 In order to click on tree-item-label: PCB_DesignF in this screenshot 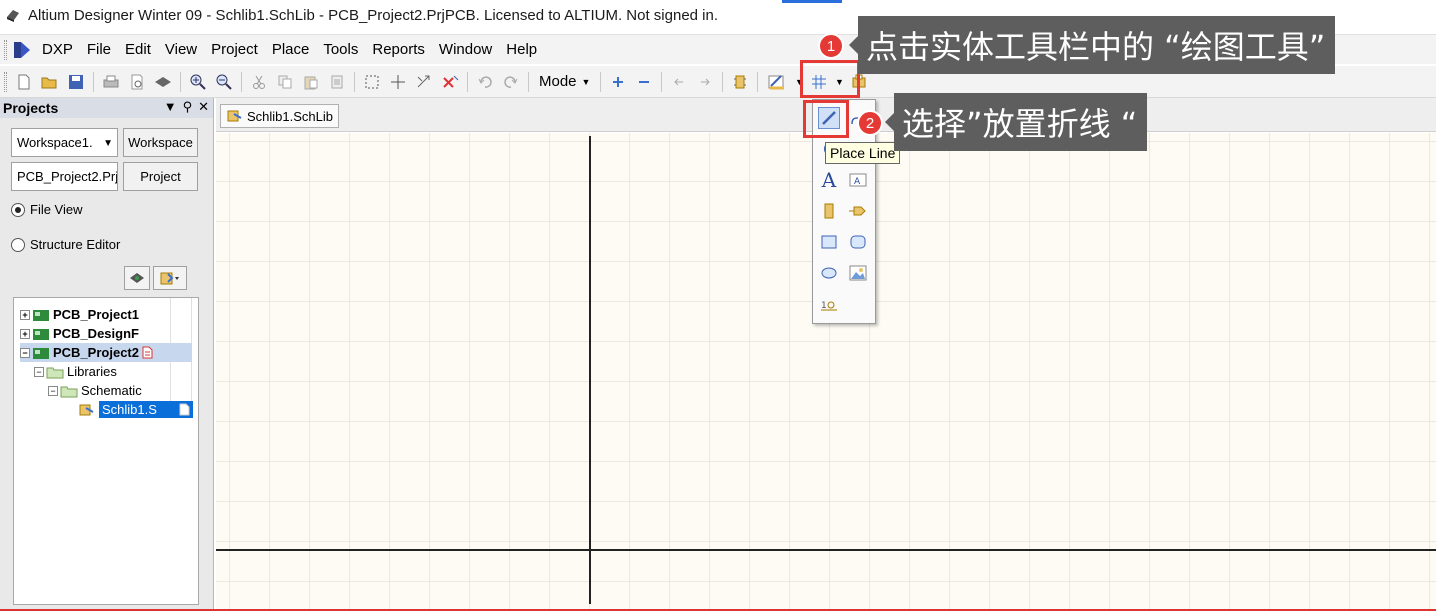, I will do `click(96, 333)`.